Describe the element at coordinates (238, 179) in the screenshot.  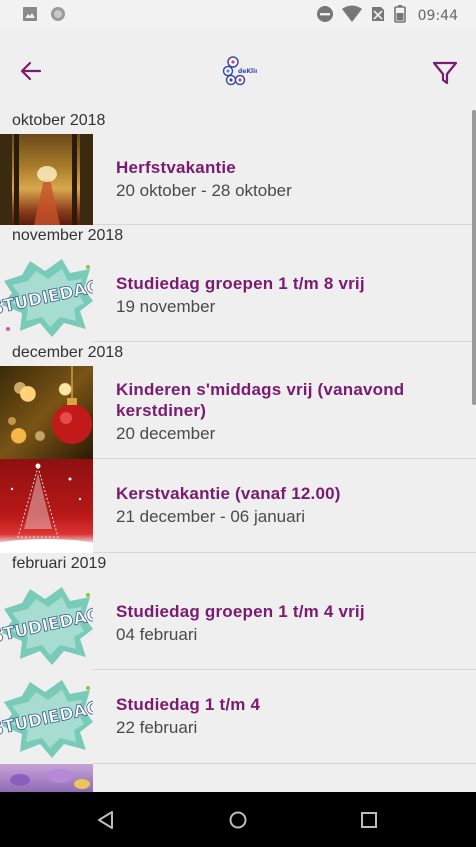
I see `list-item: Herfstvakantie 20 oktober - 28 oktober` at that location.